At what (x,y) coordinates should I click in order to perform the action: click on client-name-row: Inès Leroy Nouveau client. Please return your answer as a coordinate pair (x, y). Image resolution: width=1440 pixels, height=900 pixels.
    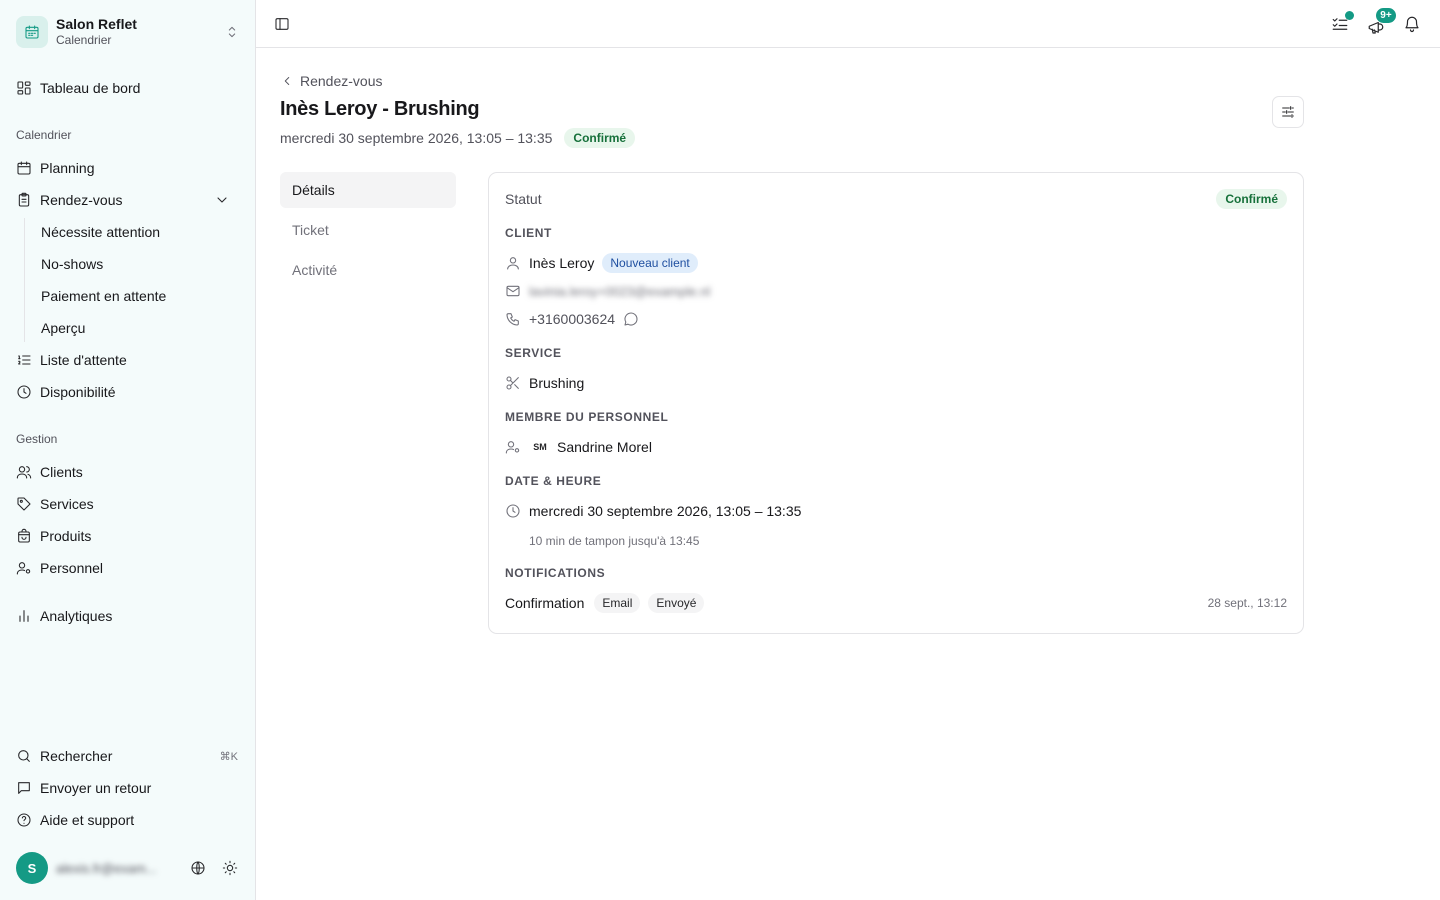
    Looking at the image, I should click on (896, 263).